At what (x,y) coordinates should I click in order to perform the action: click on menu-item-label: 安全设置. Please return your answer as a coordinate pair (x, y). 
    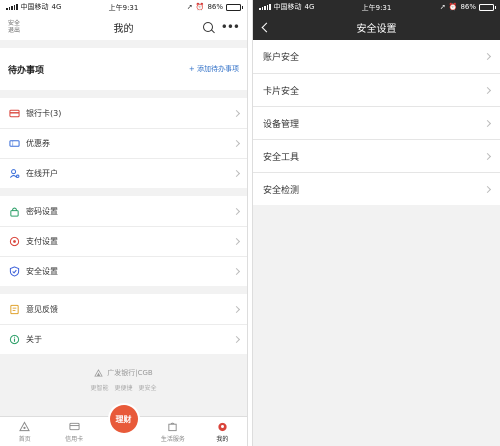
    Looking at the image, I should click on (42, 271).